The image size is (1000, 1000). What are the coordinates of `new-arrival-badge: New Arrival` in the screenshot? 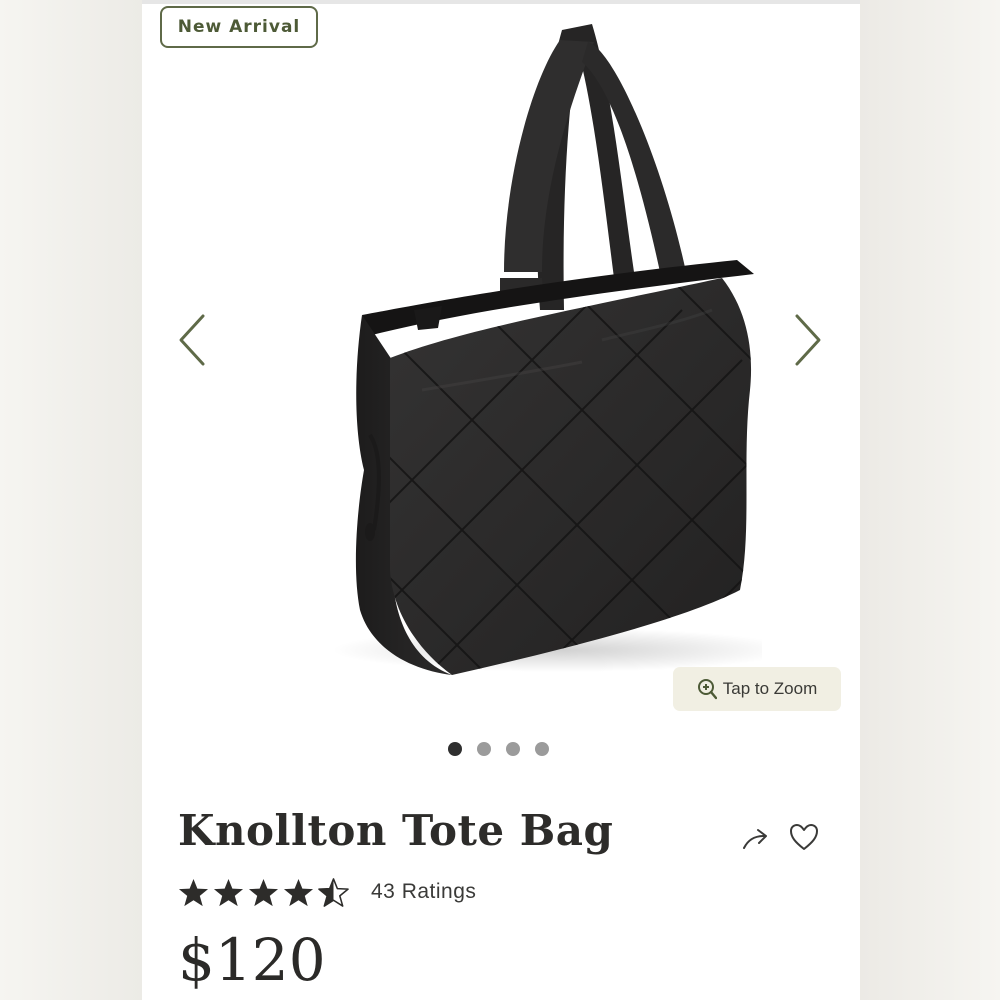 It's located at (239, 27).